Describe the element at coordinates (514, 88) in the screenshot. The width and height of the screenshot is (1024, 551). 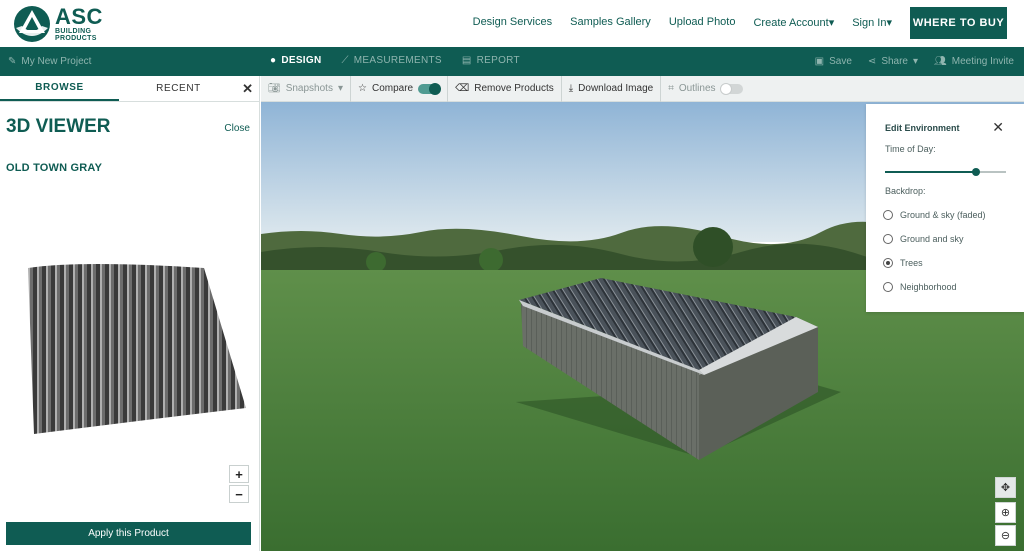
I see `remove-products-label: Remove Products` at that location.